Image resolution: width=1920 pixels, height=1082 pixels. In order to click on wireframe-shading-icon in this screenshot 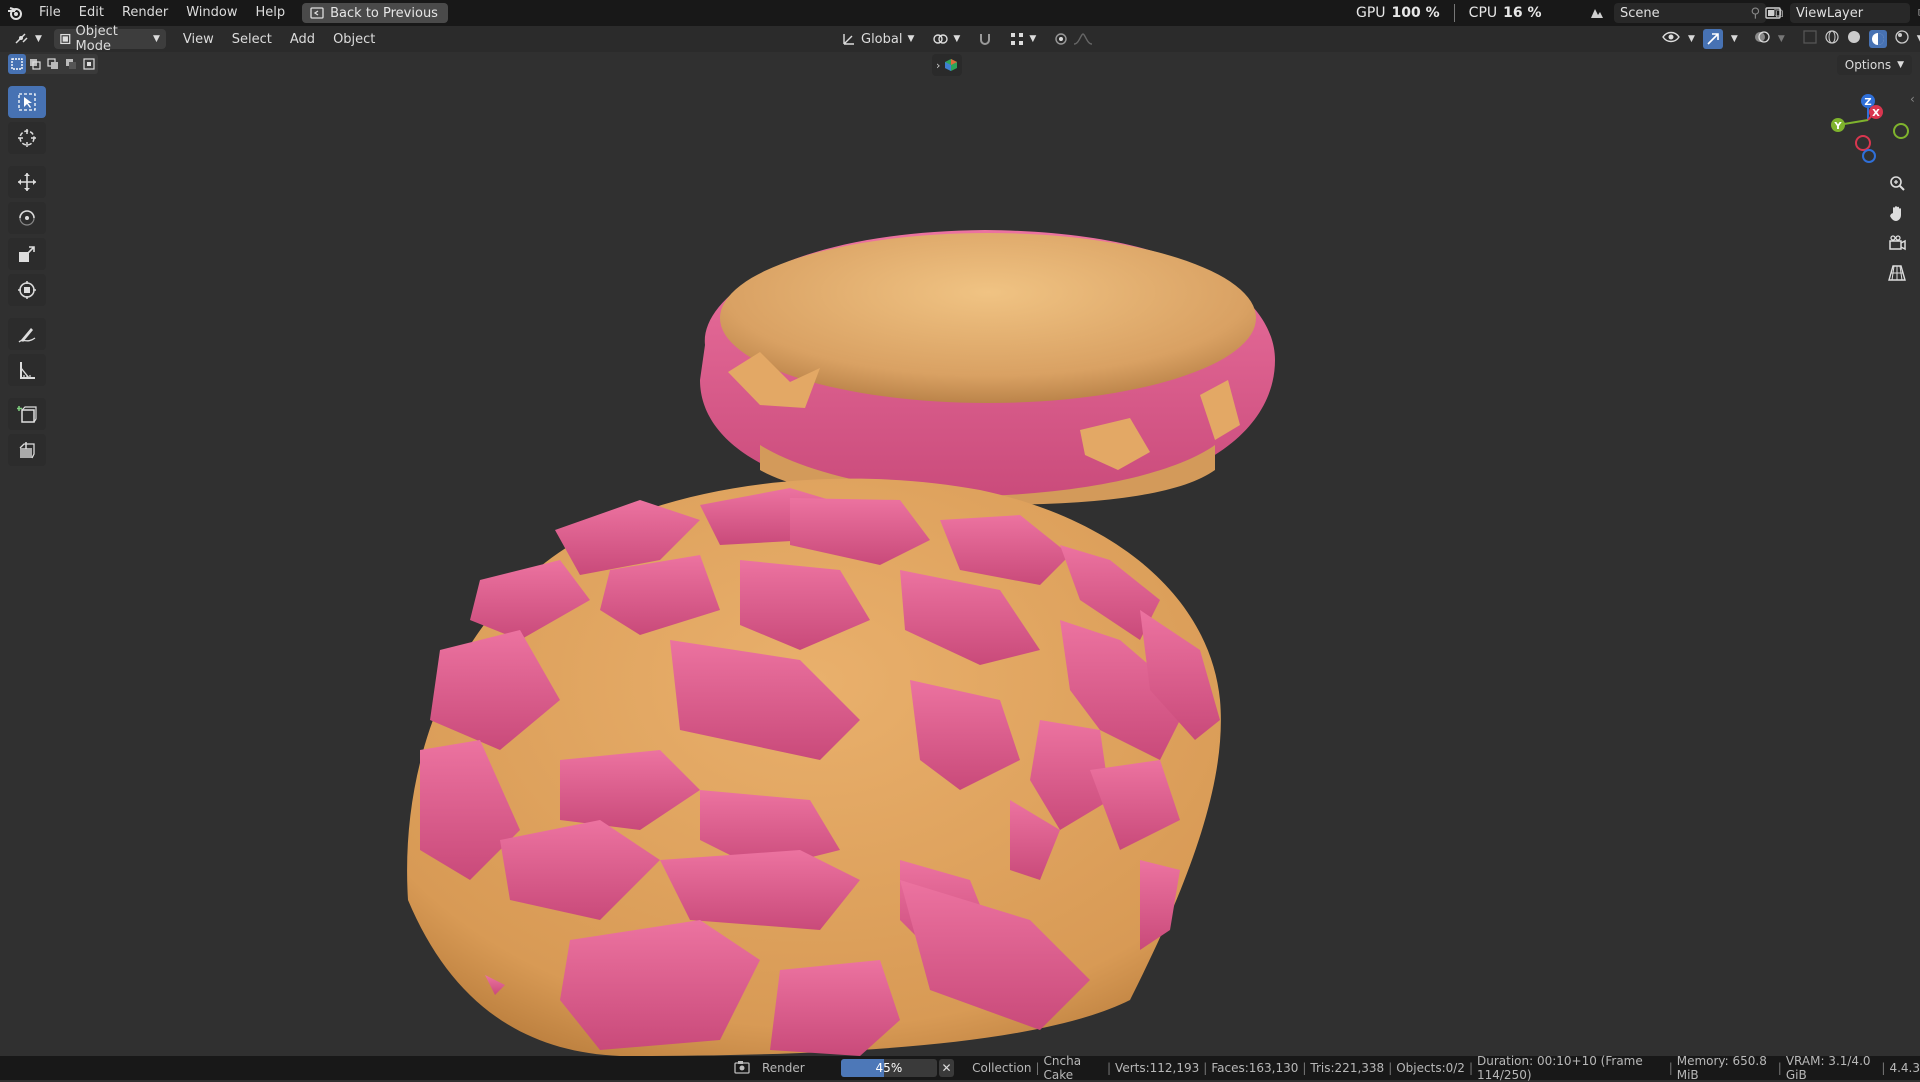, I will do `click(1832, 39)`.